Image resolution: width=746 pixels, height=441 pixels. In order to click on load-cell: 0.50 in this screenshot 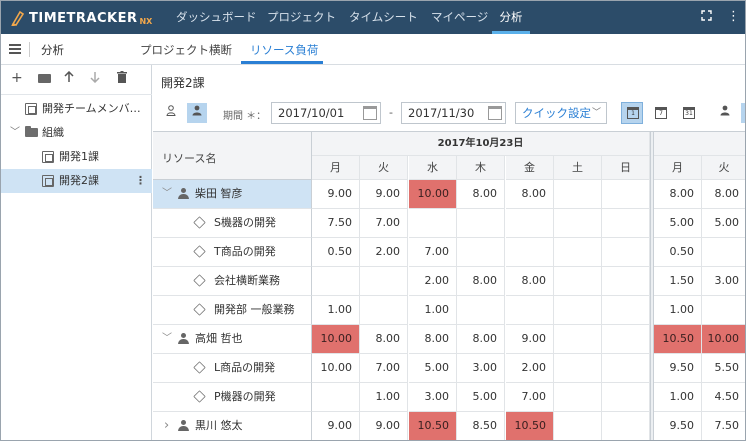, I will do `click(336, 252)`.